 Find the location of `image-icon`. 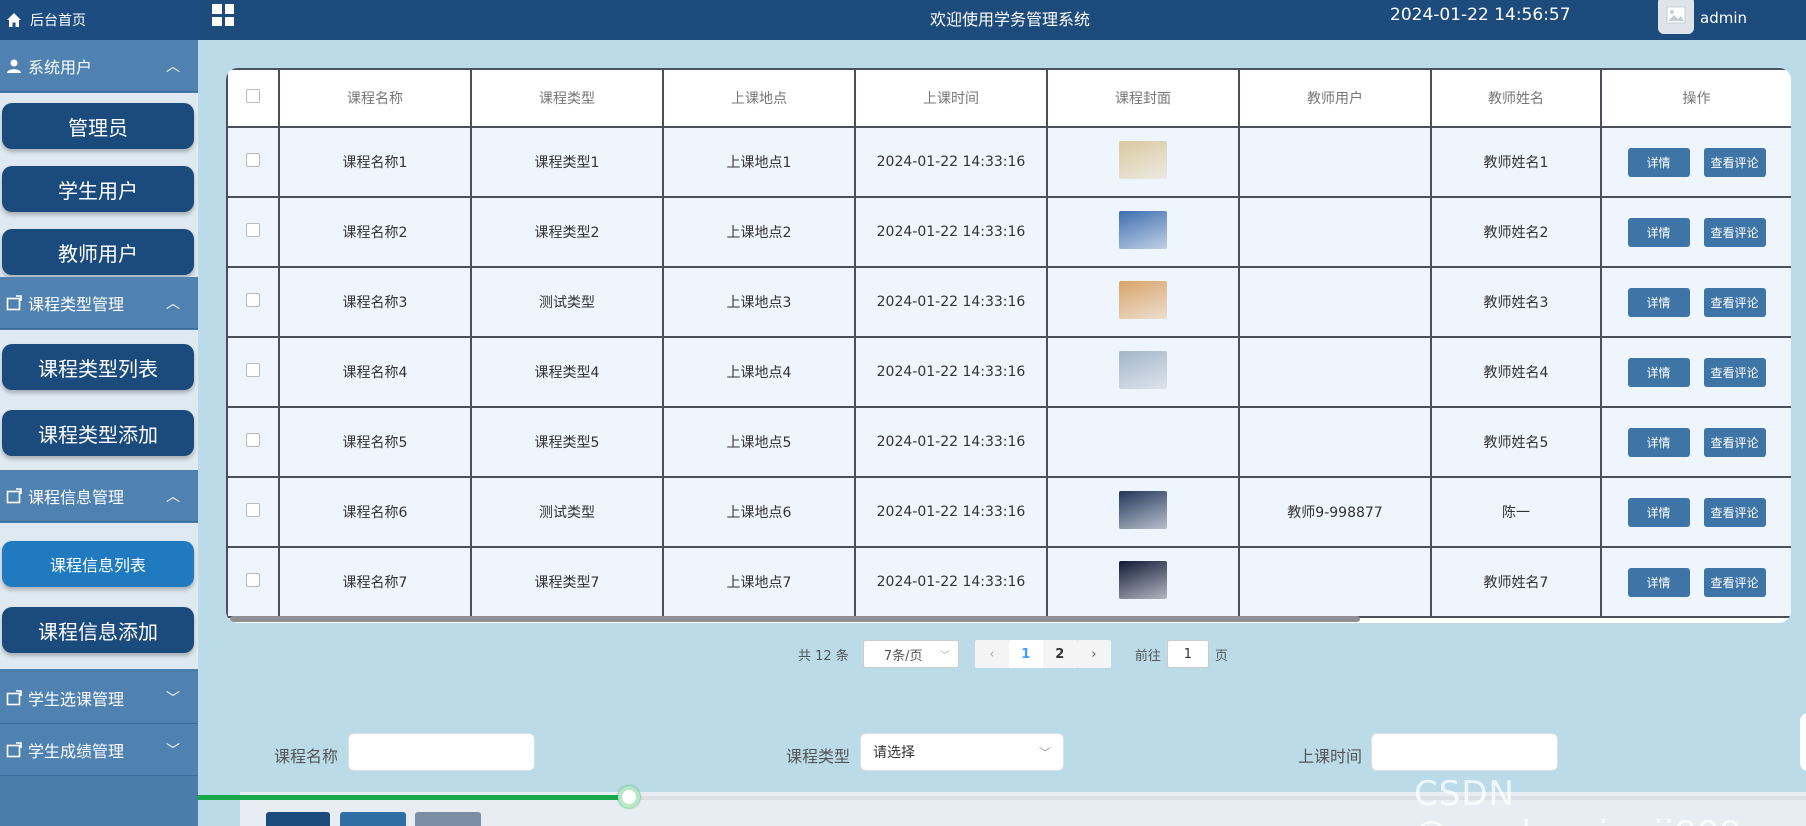

image-icon is located at coordinates (1676, 15).